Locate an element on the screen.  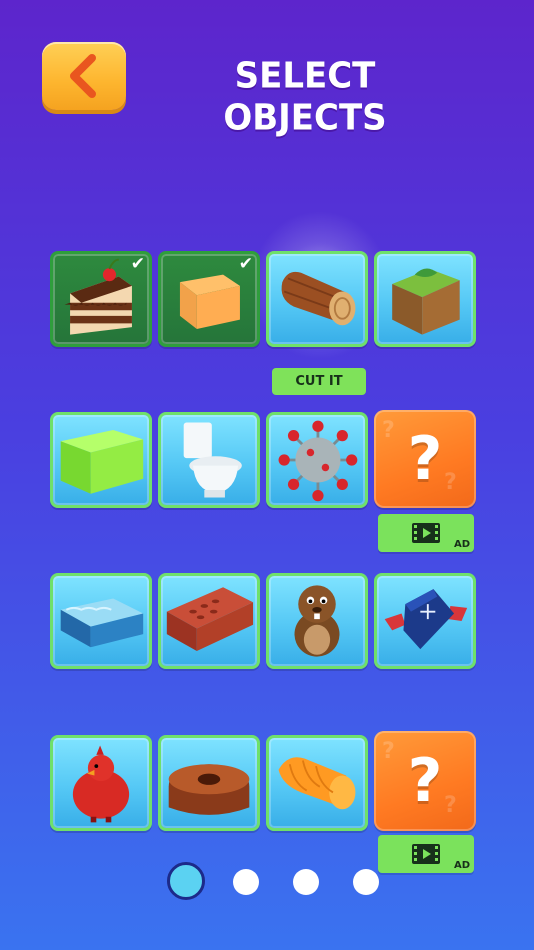
brick-icon is located at coordinates (210, 619).